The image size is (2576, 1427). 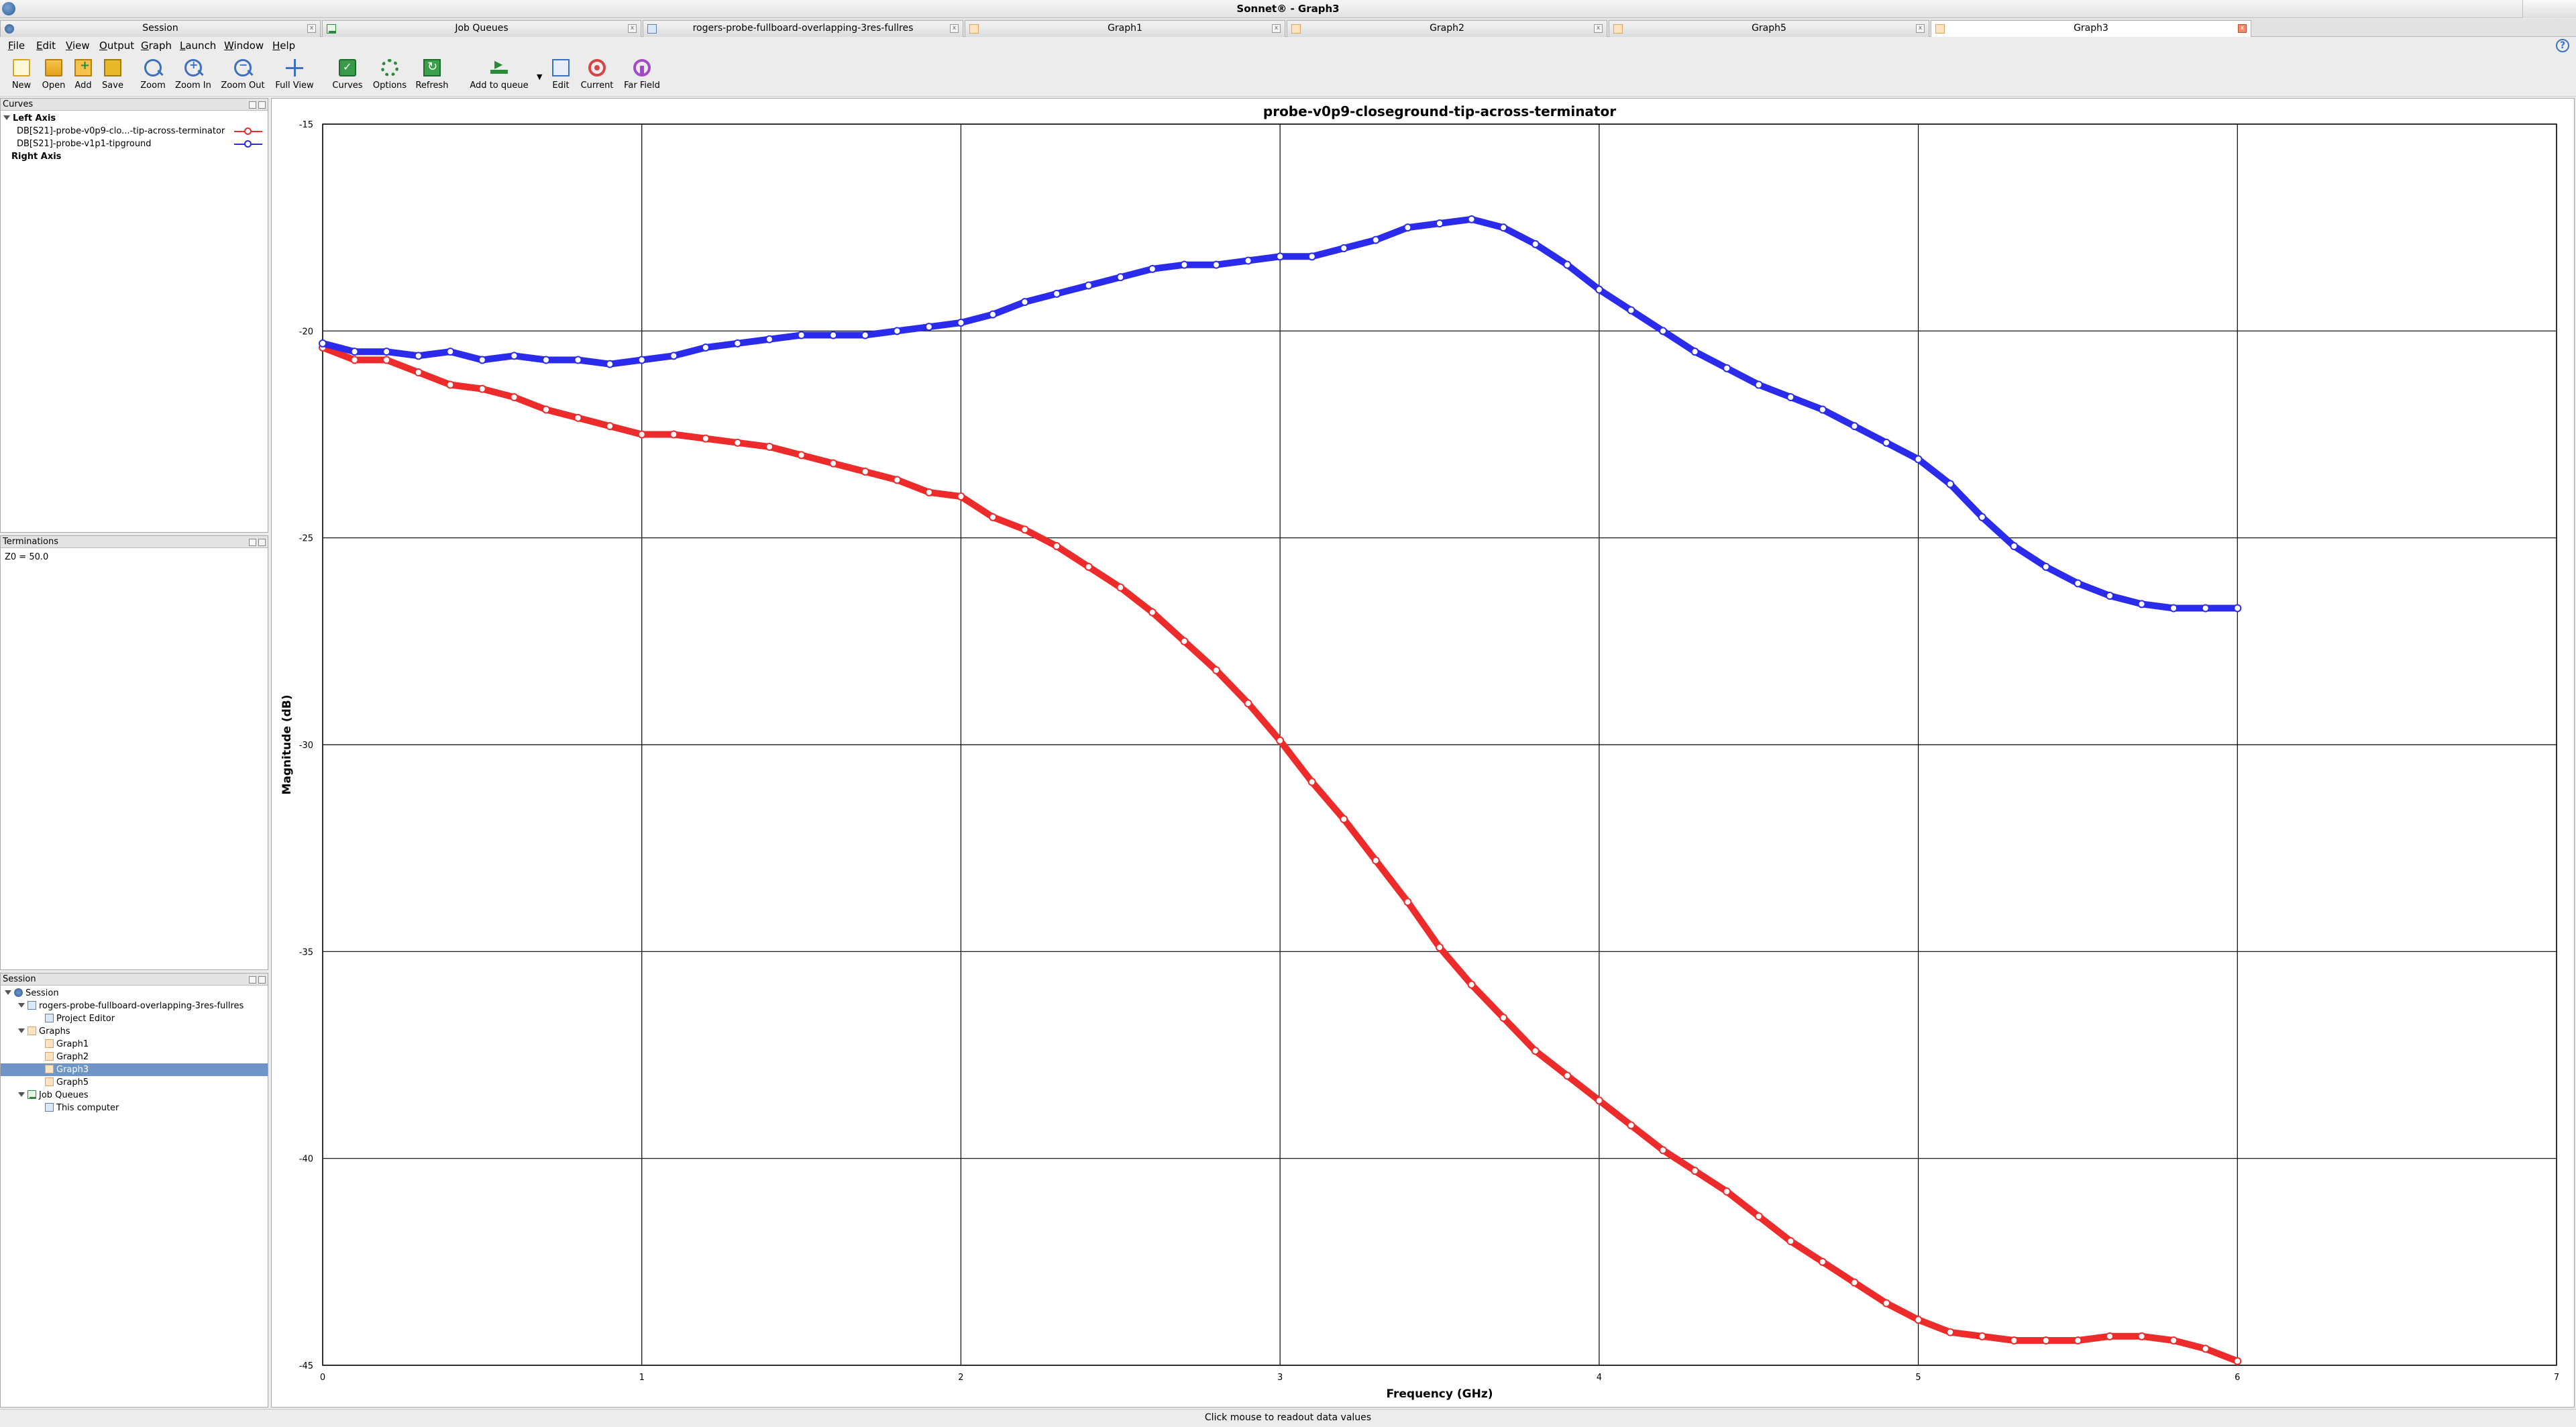 I want to click on right-axis-label: Right Axis, so click(x=36, y=157).